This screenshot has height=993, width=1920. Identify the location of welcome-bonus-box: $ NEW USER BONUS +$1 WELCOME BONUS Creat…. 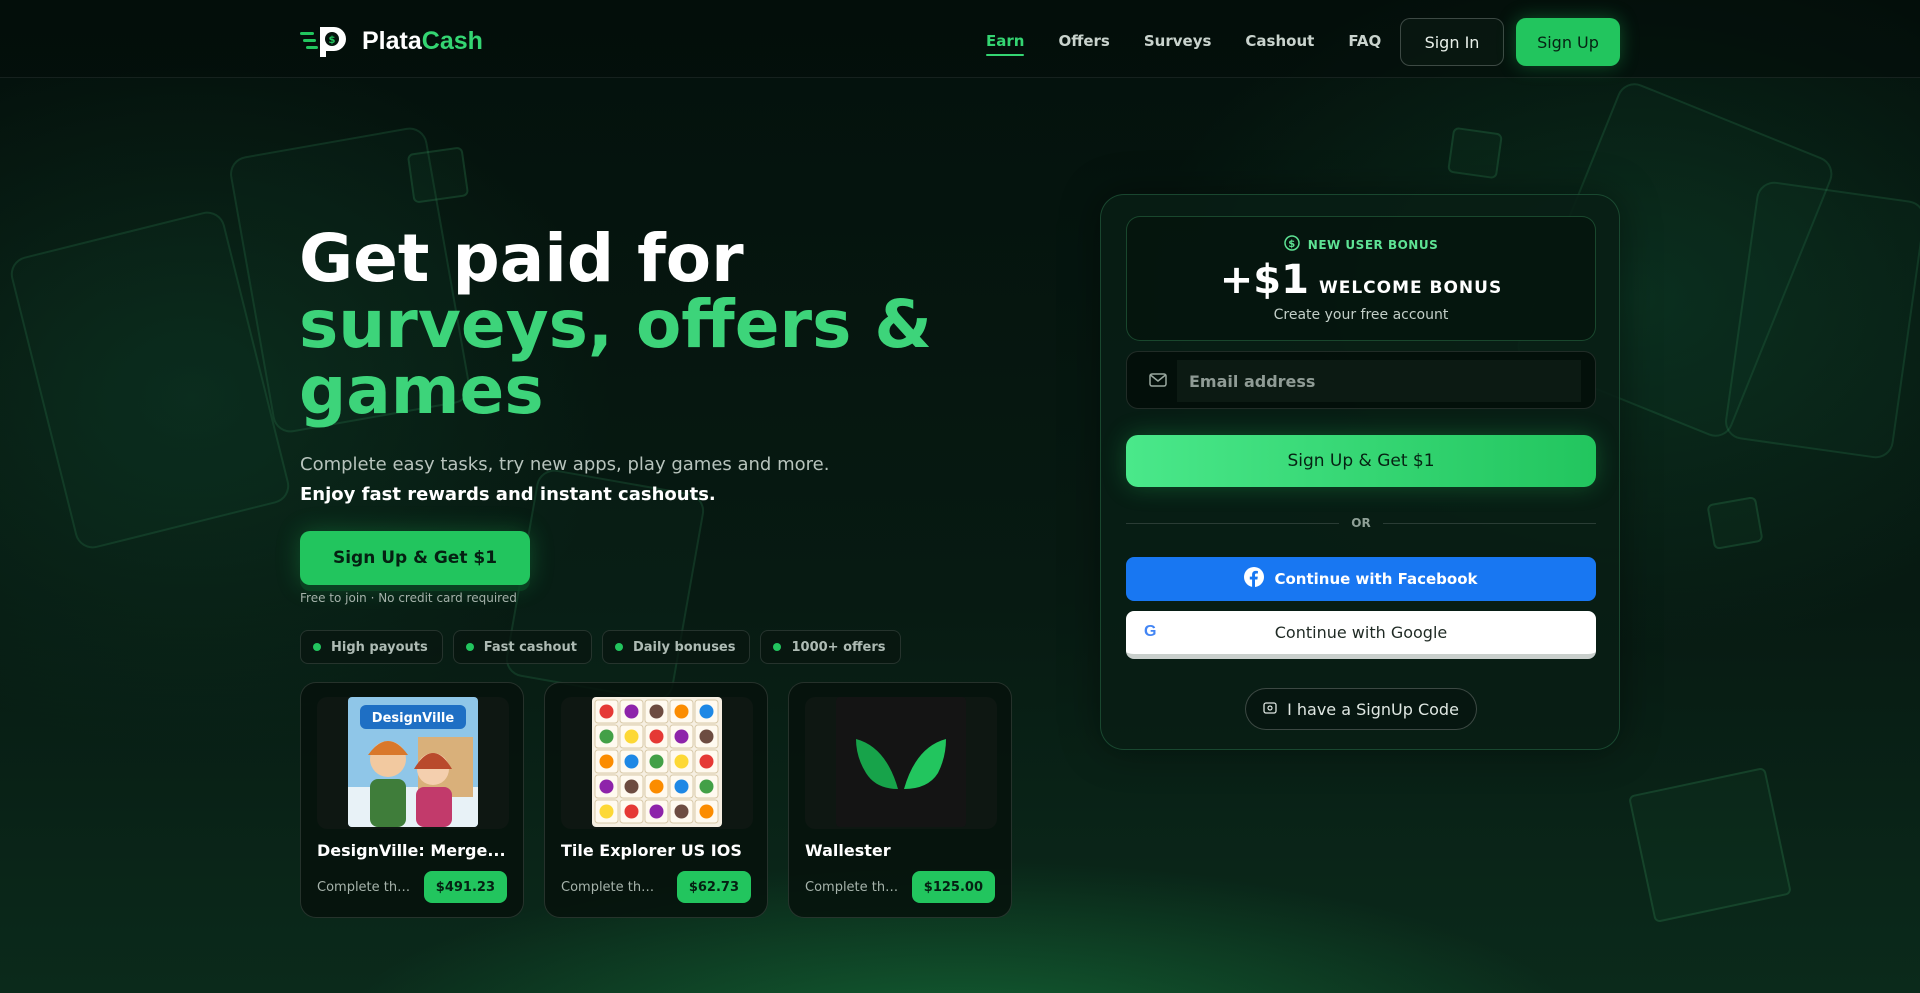
(1361, 278).